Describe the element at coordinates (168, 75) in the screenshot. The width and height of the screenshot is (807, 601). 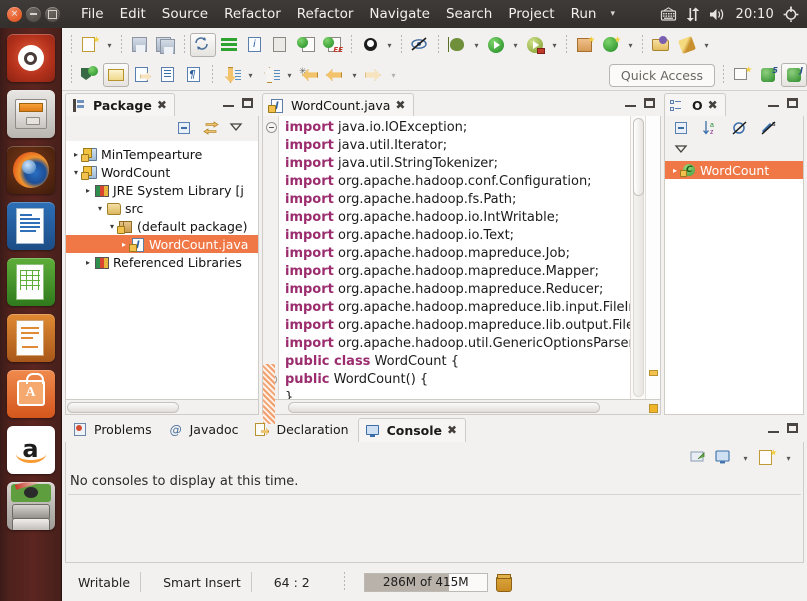
I see `toggle-block-selection-icon` at that location.